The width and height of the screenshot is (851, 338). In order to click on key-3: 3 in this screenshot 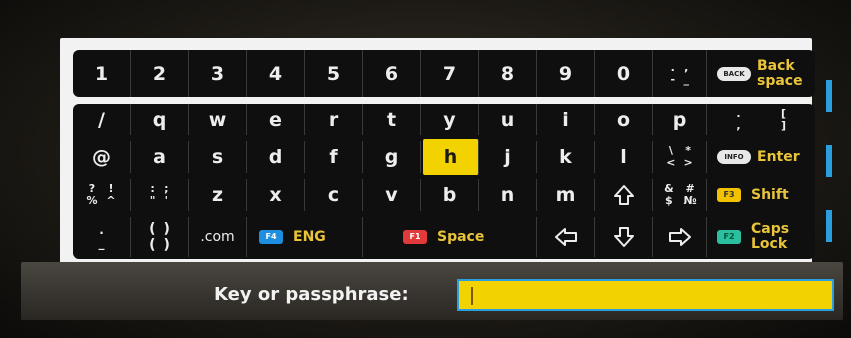, I will do `click(218, 73)`.